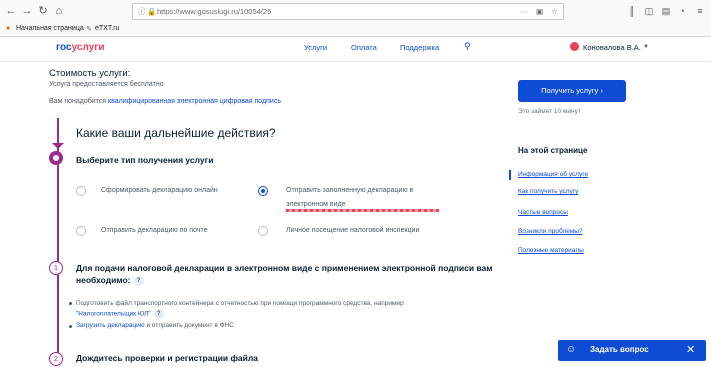 This screenshot has height=367, width=711. Describe the element at coordinates (64, 47) in the screenshot. I see `logo-part-gos: гос` at that location.